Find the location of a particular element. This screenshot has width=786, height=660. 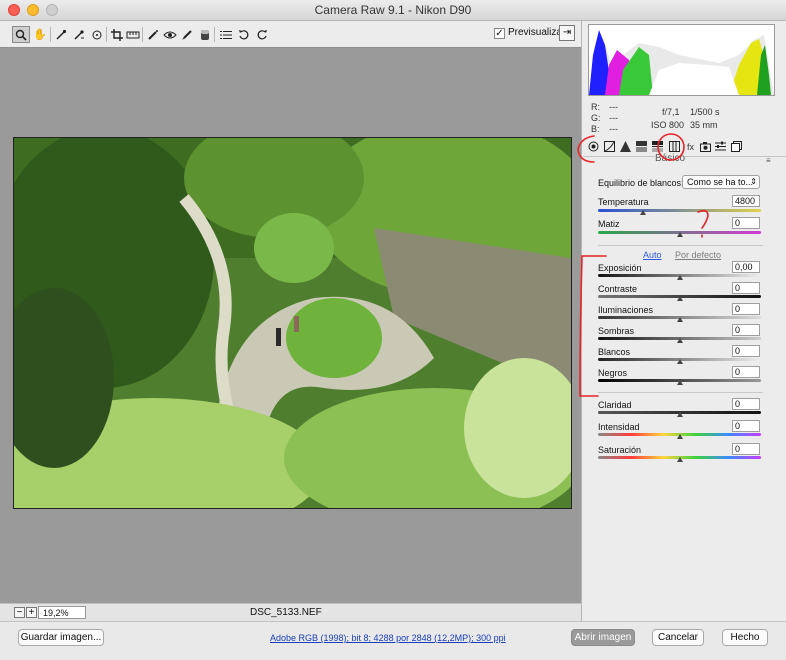

saturation-slider-thumb is located at coordinates (680, 459).